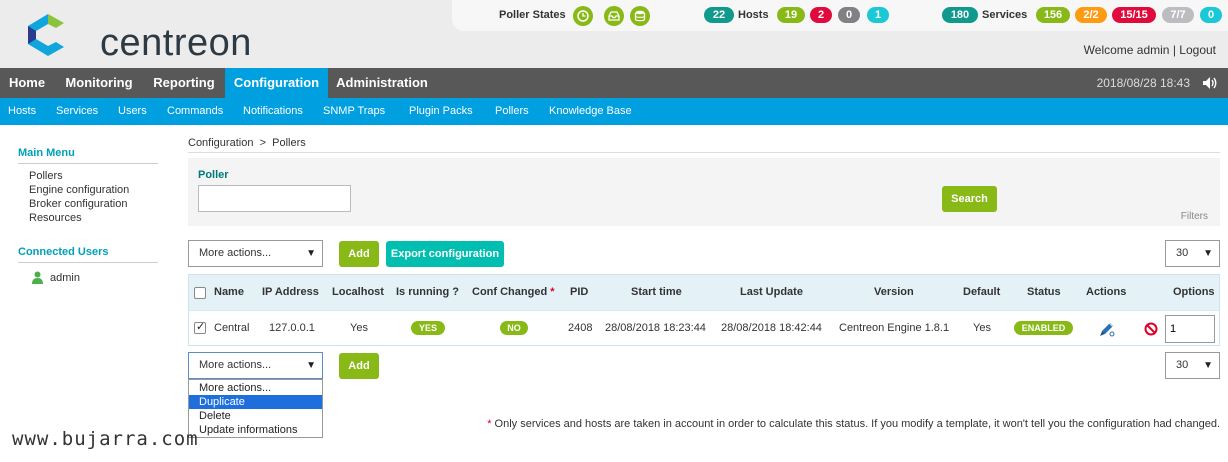  What do you see at coordinates (580, 328) in the screenshot?
I see `cell-pid: 2408` at bounding box center [580, 328].